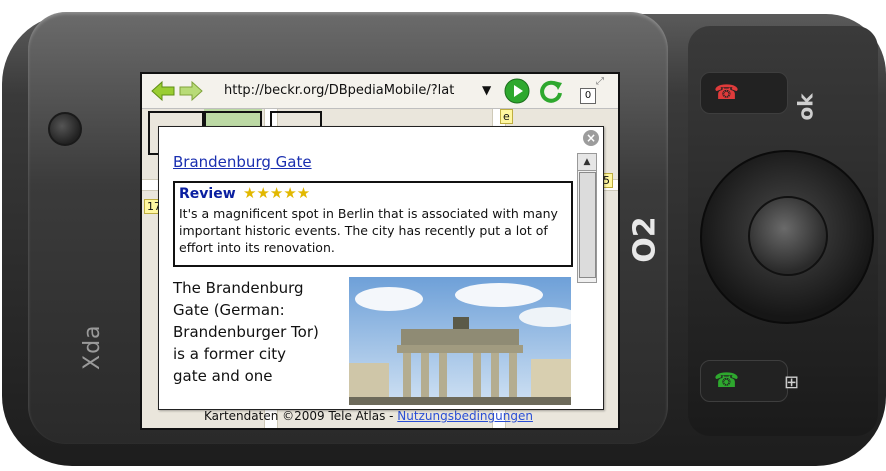  Describe the element at coordinates (353, 90) in the screenshot. I see `address-bar: http://beckr.org/DBpediaMobile/?lat` at that location.